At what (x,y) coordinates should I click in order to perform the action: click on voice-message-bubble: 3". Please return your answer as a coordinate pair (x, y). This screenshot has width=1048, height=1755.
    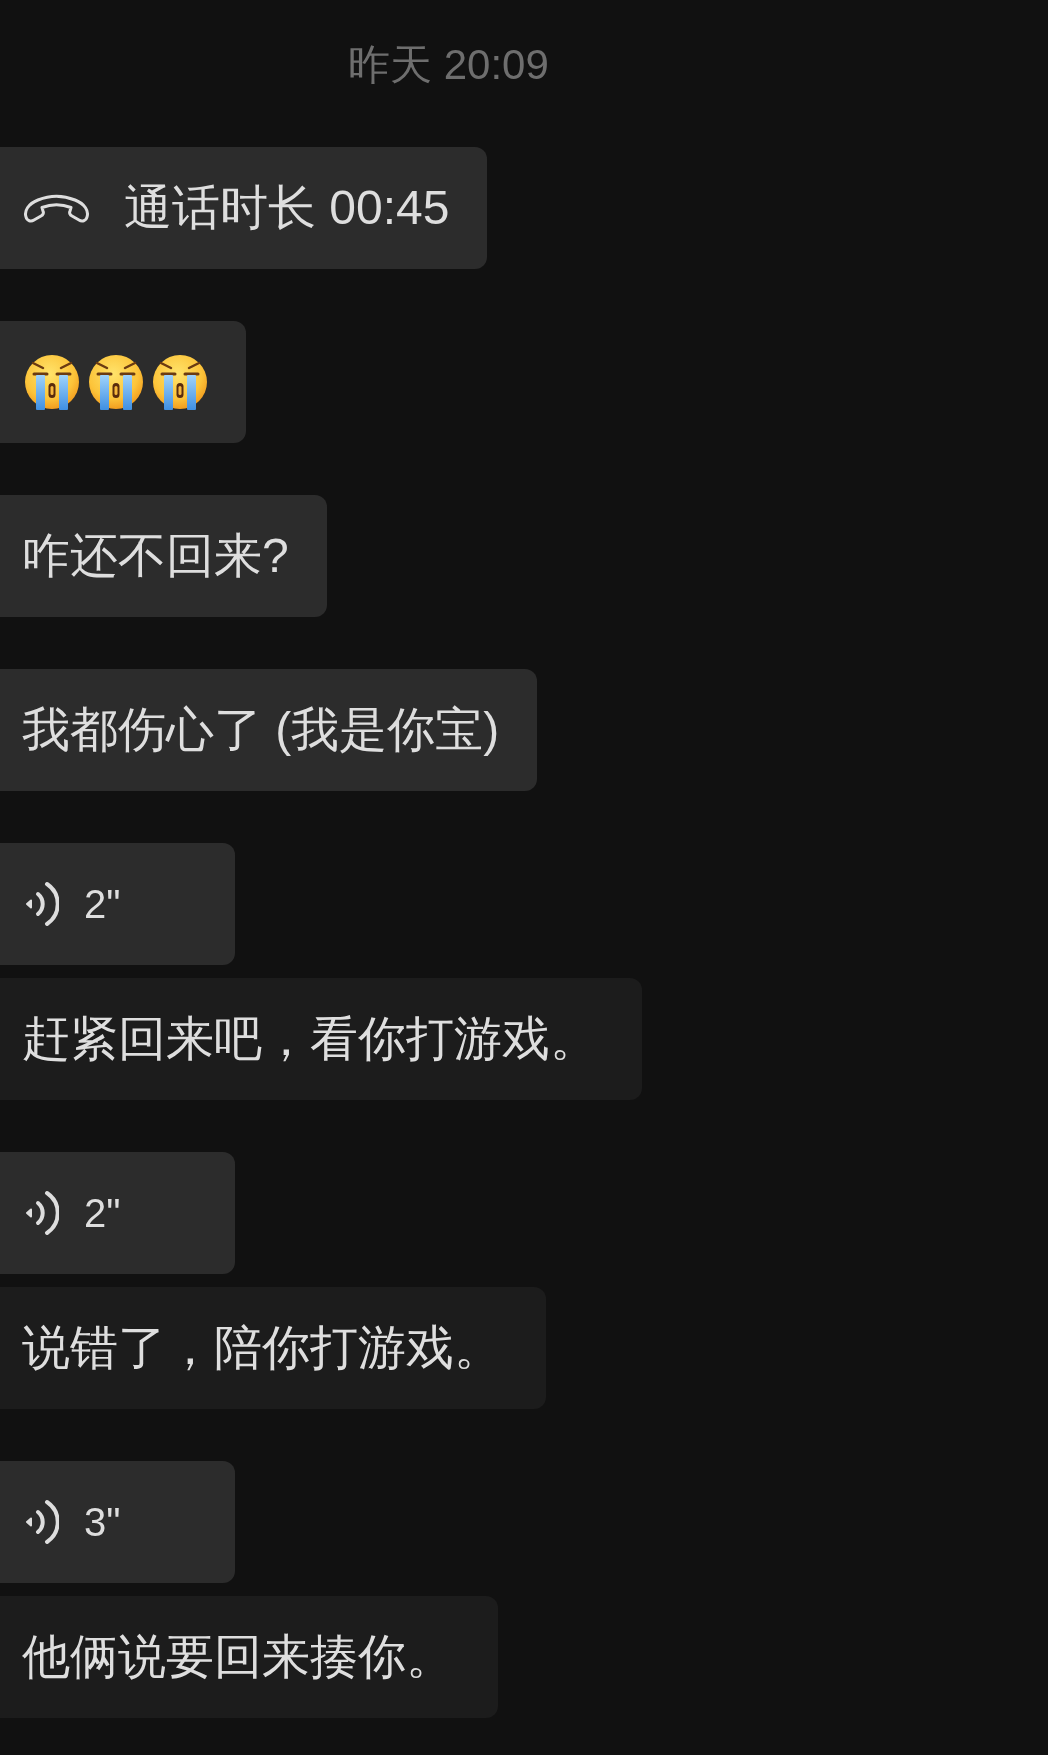
    Looking at the image, I should click on (117, 1522).